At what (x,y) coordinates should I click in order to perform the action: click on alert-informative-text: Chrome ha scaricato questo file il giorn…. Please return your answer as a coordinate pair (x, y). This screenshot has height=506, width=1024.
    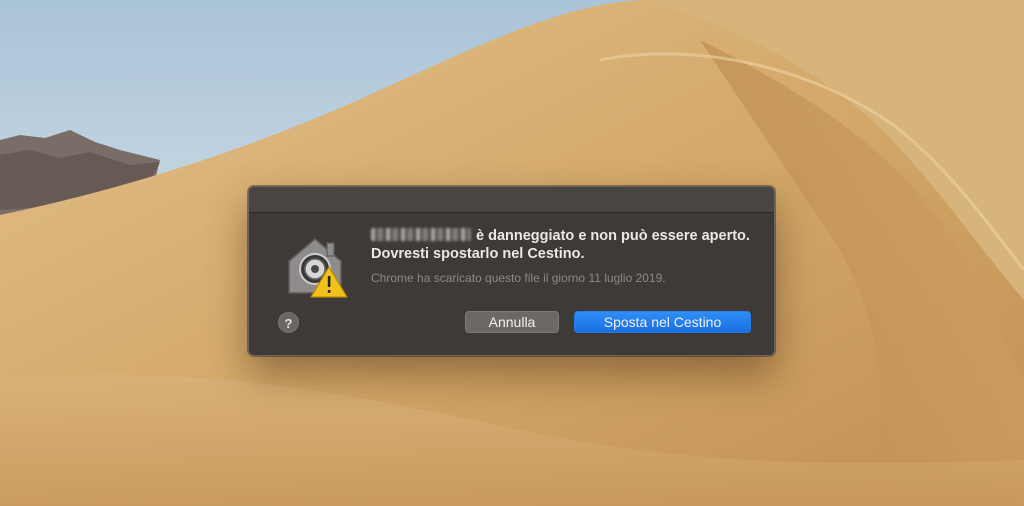
    Looking at the image, I should click on (518, 278).